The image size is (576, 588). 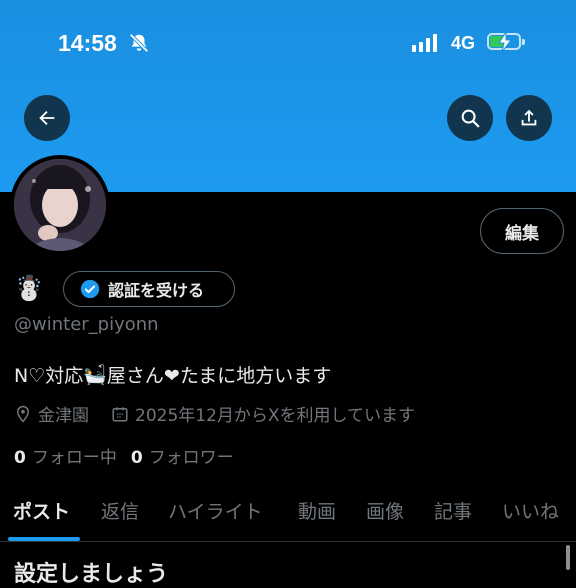 I want to click on back-button, so click(x=47, y=118).